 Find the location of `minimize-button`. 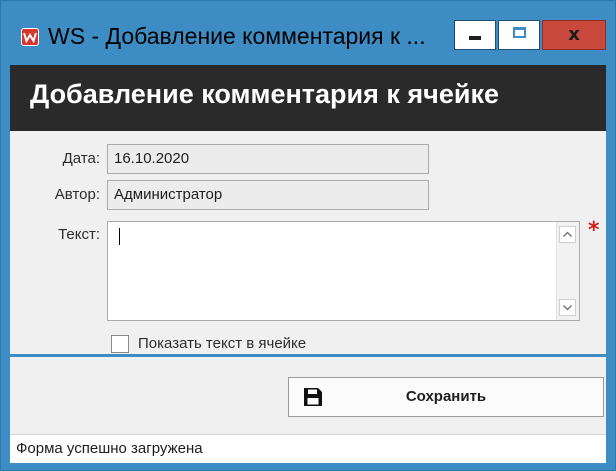

minimize-button is located at coordinates (475, 35).